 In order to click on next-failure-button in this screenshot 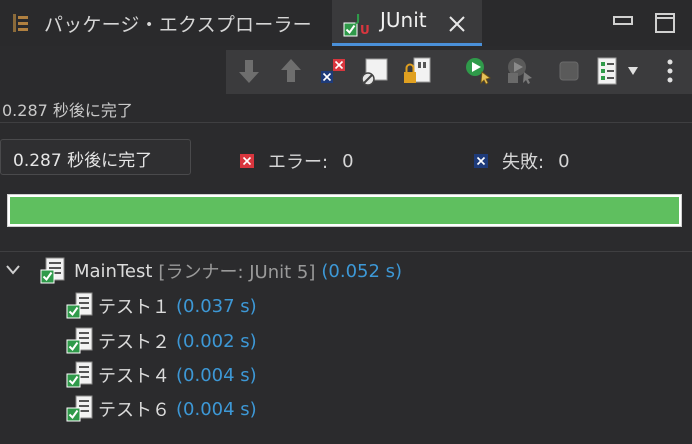, I will do `click(249, 71)`.